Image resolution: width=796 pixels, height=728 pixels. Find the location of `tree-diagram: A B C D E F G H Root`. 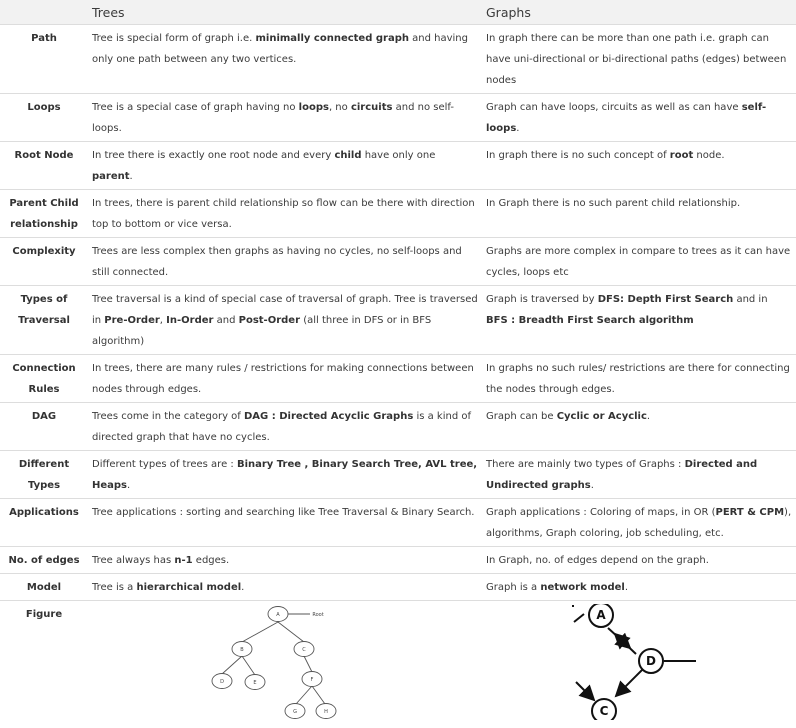

tree-diagram: A B C D E F G H Root is located at coordinates (274, 662).